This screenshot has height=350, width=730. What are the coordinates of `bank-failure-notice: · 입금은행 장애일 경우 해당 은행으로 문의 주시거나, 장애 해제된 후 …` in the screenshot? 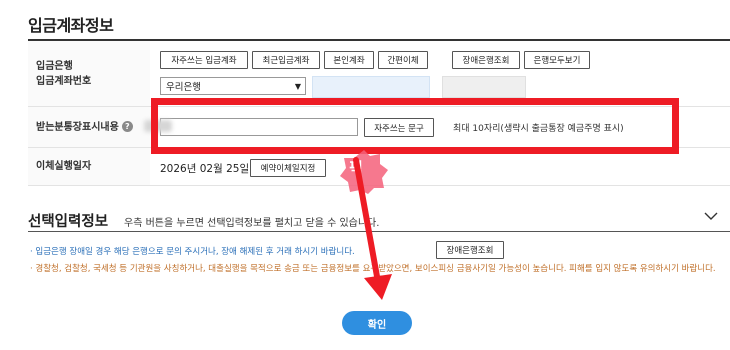 It's located at (192, 252).